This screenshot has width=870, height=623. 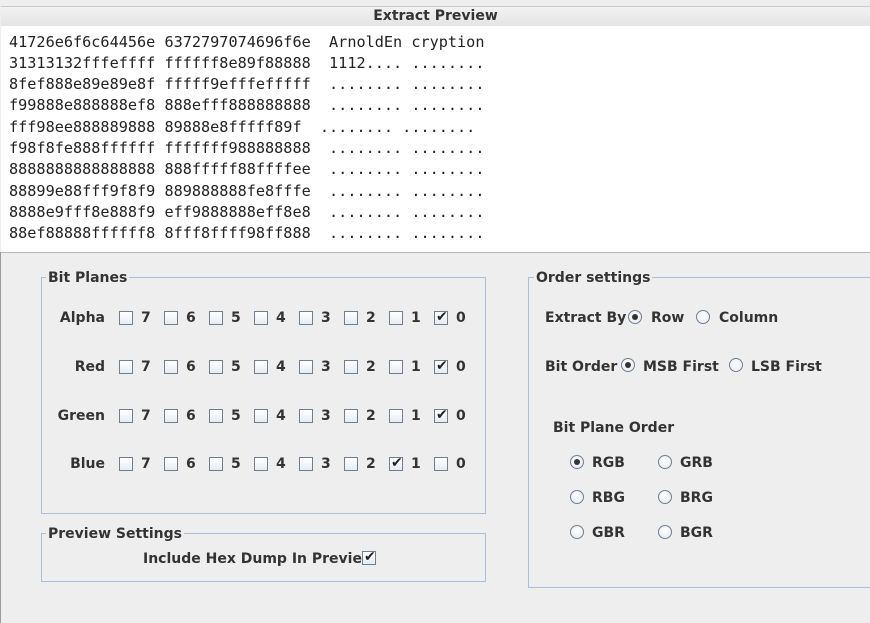 I want to click on red-bit-1-checkbox, so click(x=396, y=367).